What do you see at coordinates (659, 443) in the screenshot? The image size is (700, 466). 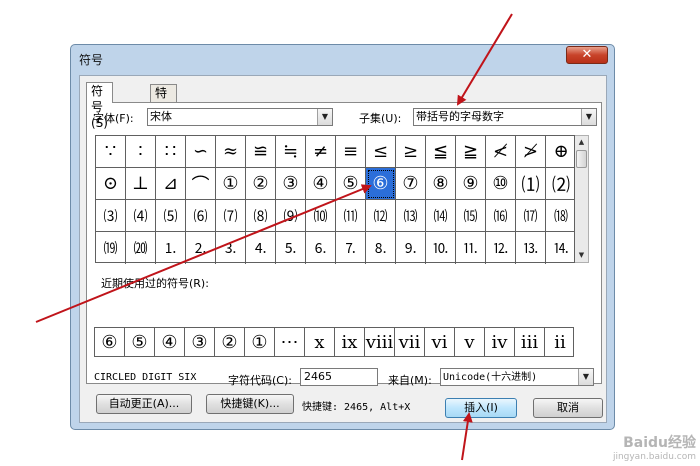 I see `watermark-logo: Baidu经验` at bounding box center [659, 443].